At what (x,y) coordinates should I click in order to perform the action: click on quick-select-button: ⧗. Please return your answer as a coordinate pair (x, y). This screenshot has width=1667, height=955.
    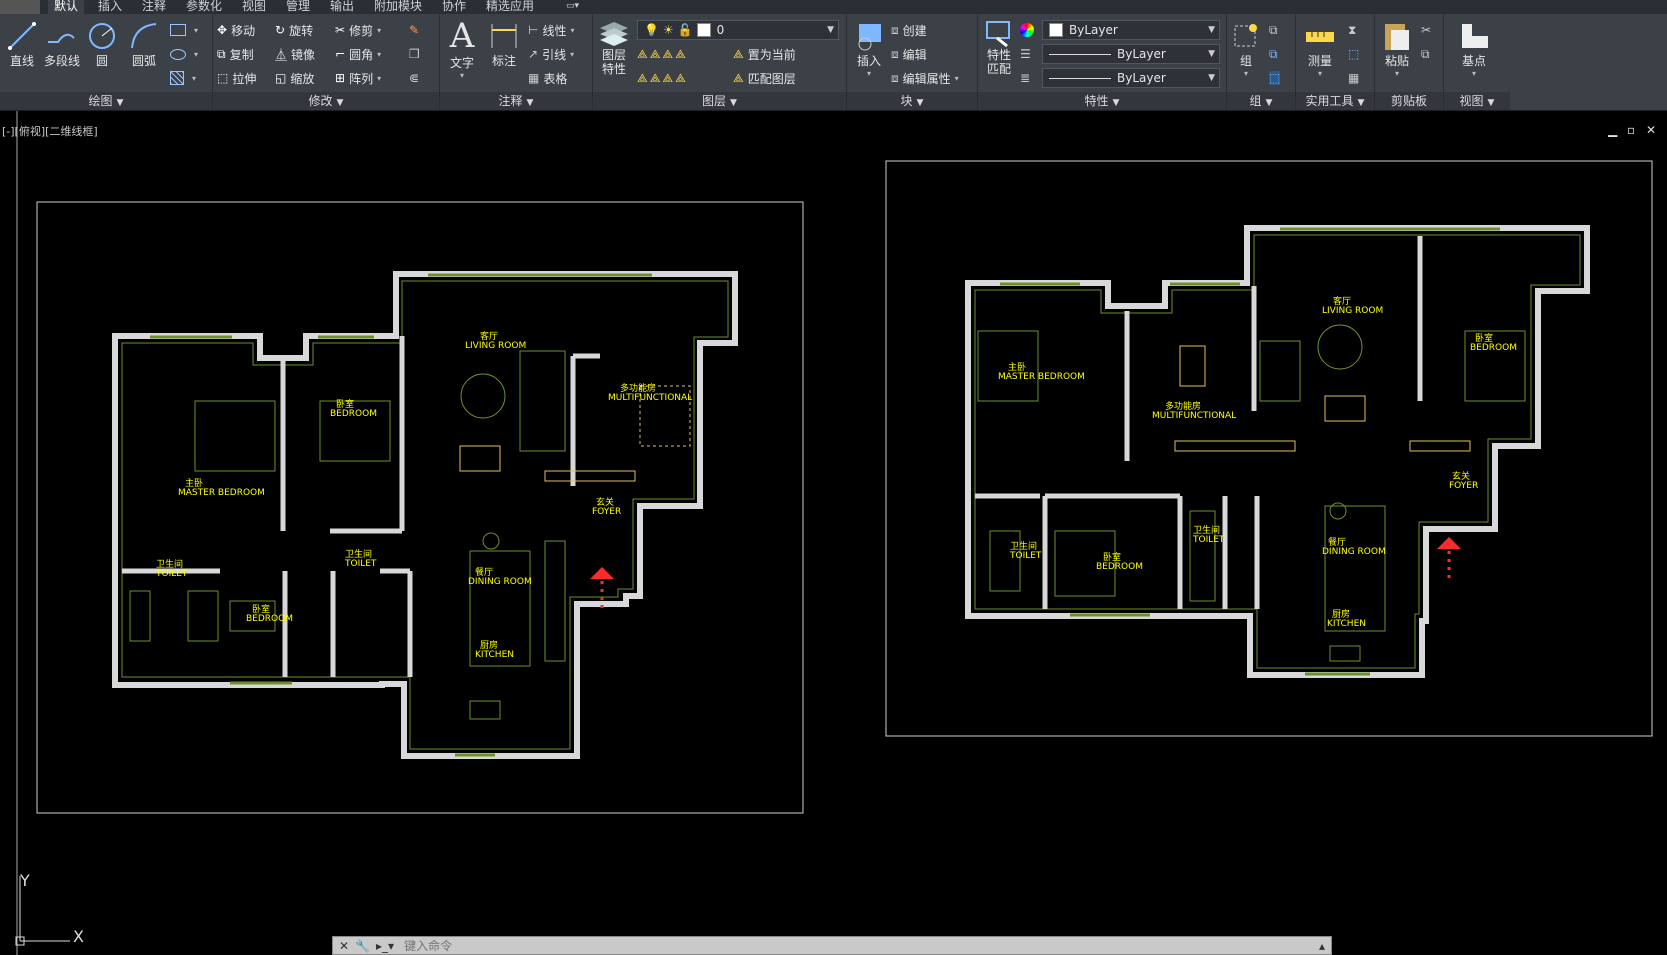
    Looking at the image, I should click on (1354, 30).